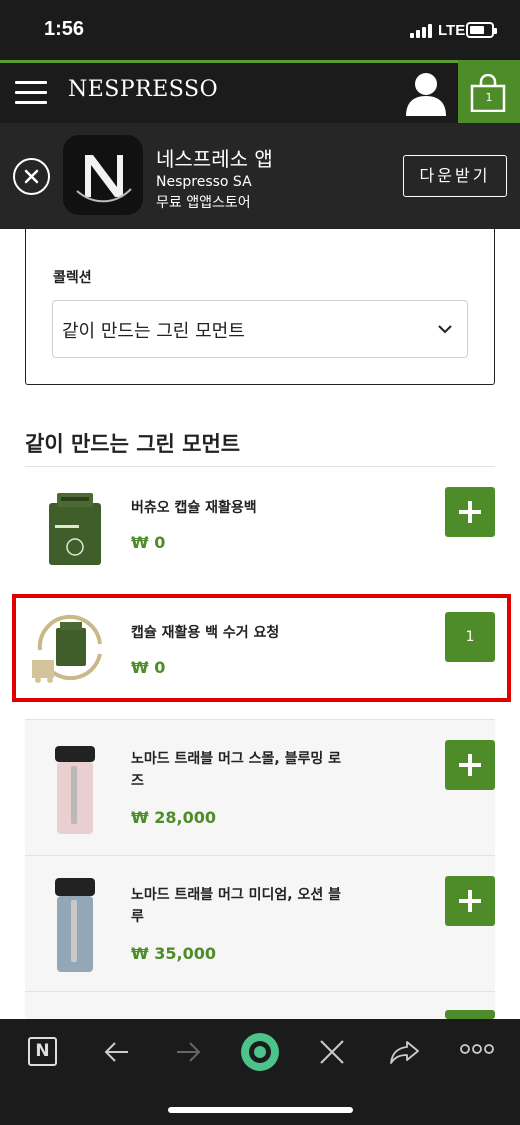 This screenshot has height=1125, width=520. I want to click on collection-select-value: 같이 만드는 그린 모먼트, so click(153, 331).